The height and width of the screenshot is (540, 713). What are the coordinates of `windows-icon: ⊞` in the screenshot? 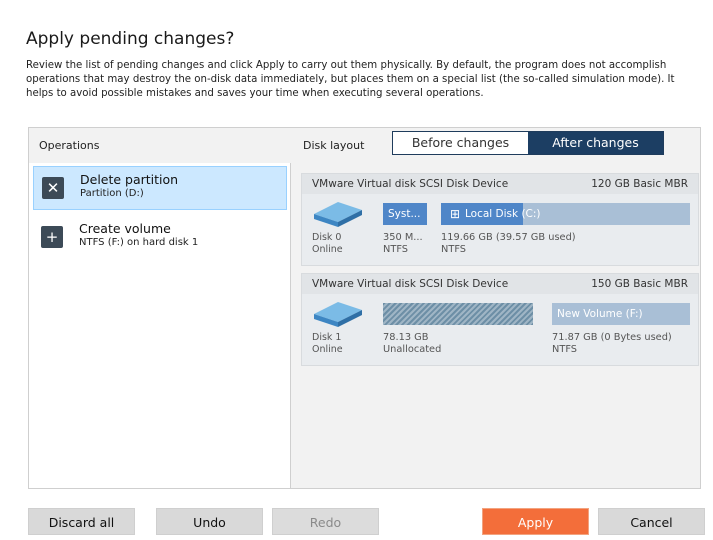 It's located at (455, 214).